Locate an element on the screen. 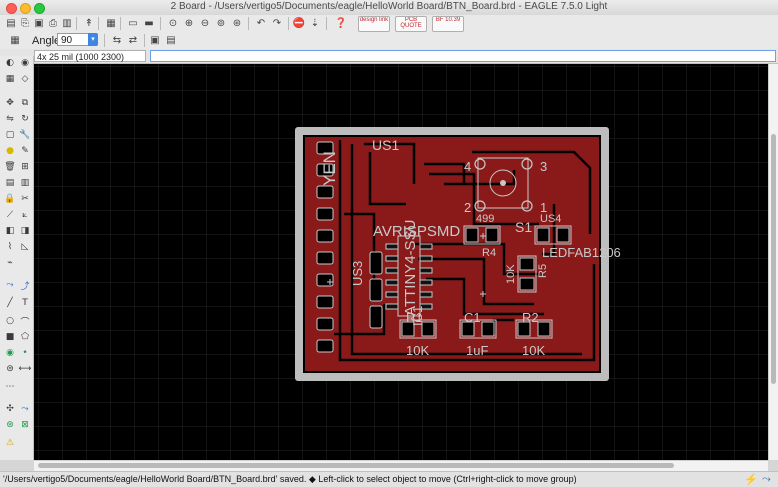 The image size is (778, 487). text-icon: T is located at coordinates (25, 303).